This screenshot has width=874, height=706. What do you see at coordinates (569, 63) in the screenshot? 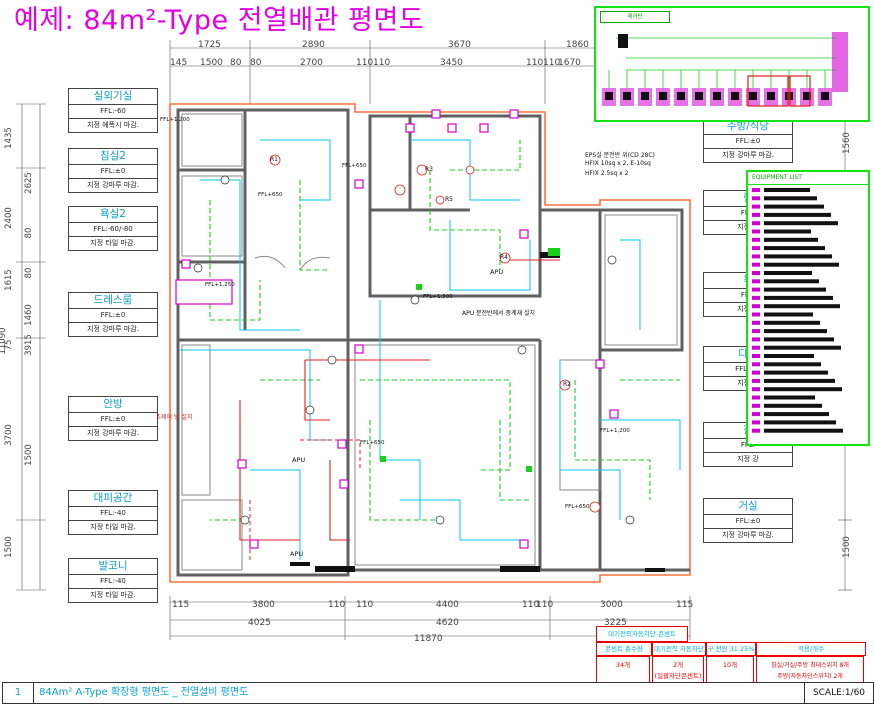
I see `top-dimension-label: 1670` at bounding box center [569, 63].